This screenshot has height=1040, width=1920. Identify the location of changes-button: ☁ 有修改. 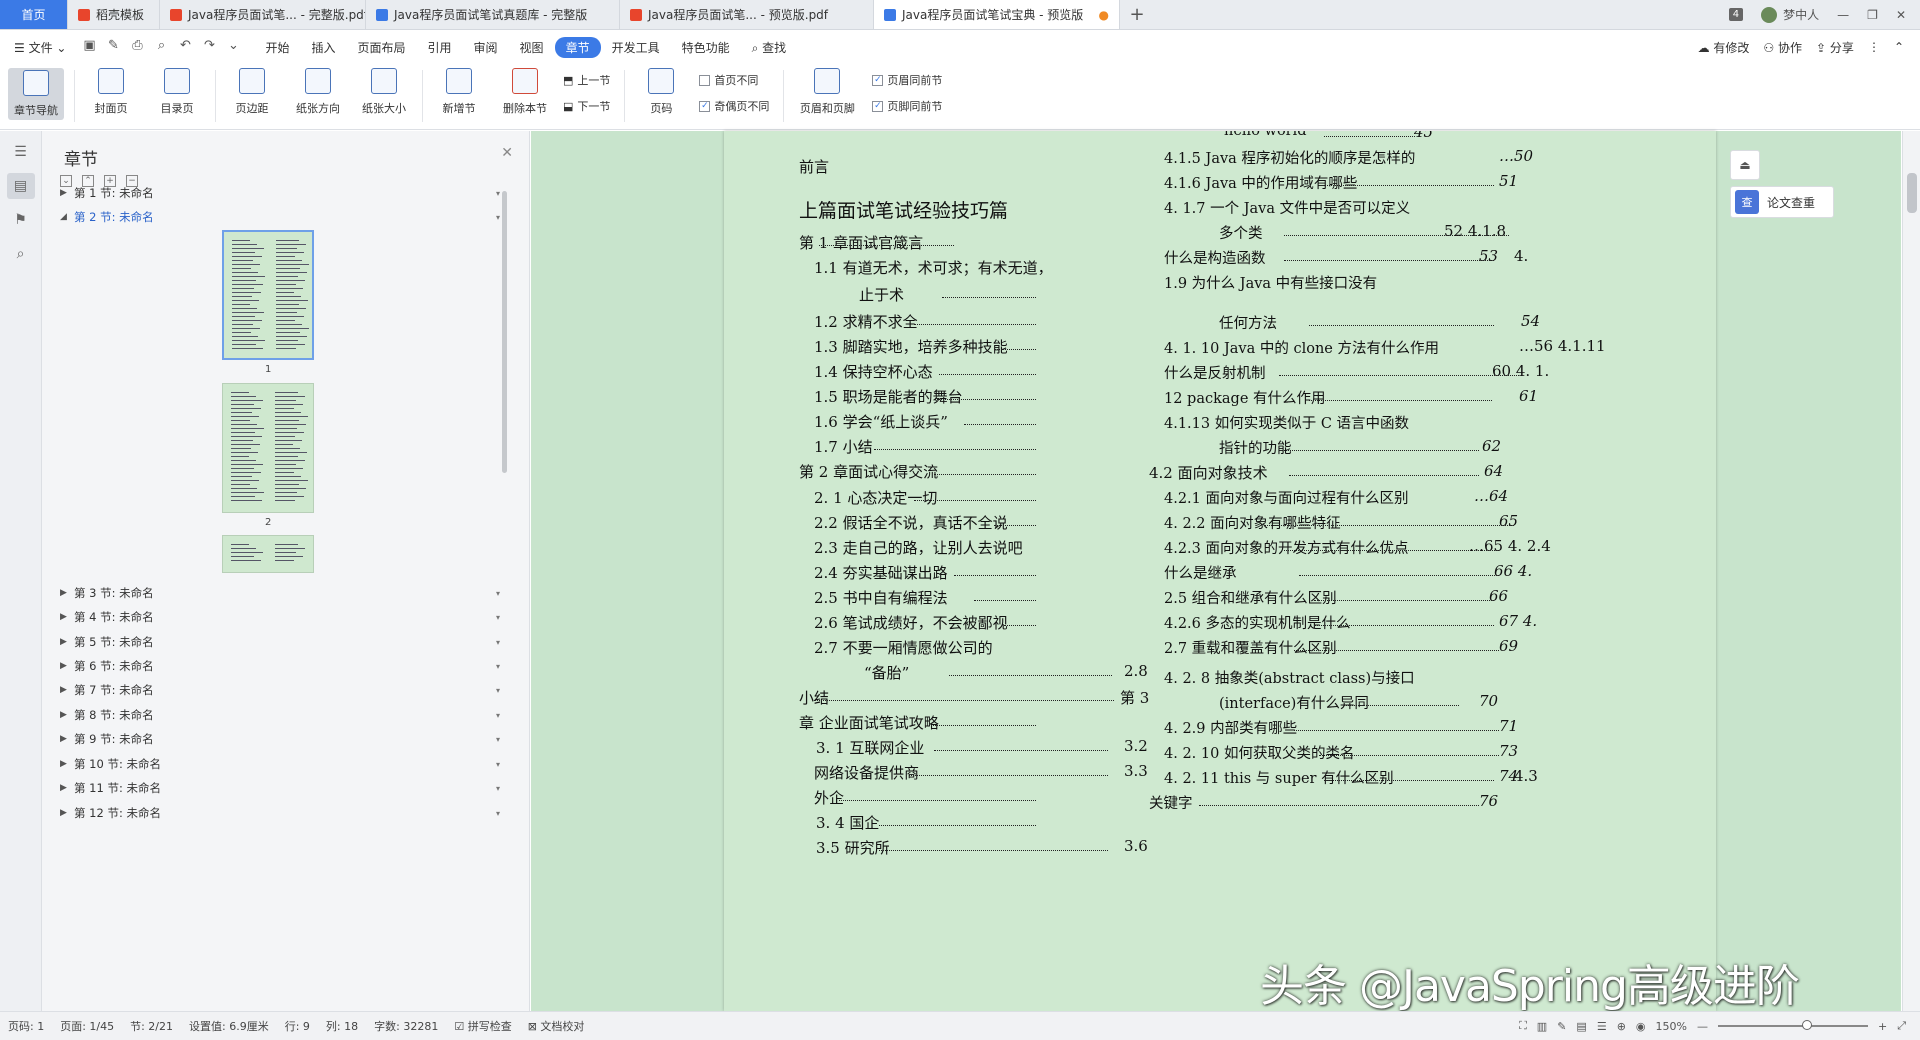
(1724, 47).